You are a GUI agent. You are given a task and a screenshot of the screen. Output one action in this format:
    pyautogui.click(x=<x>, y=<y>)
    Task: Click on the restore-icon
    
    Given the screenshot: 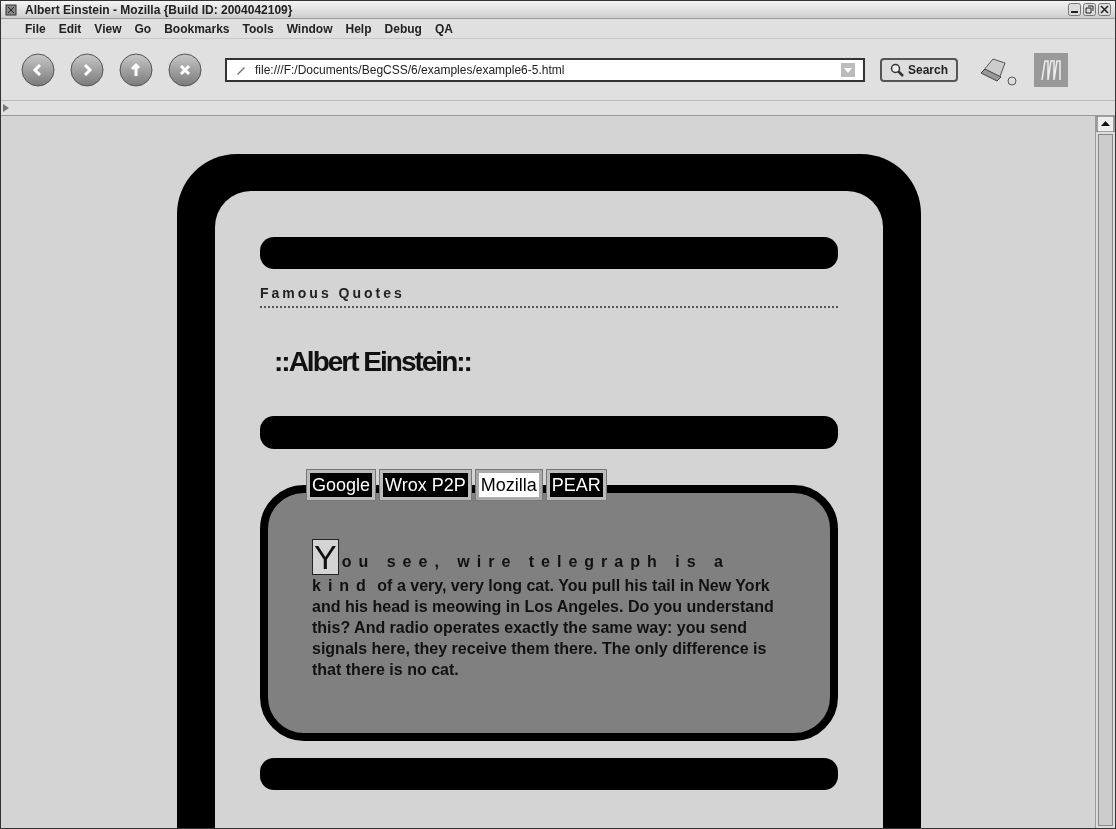 What is the action you would take?
    pyautogui.click(x=1089, y=9)
    